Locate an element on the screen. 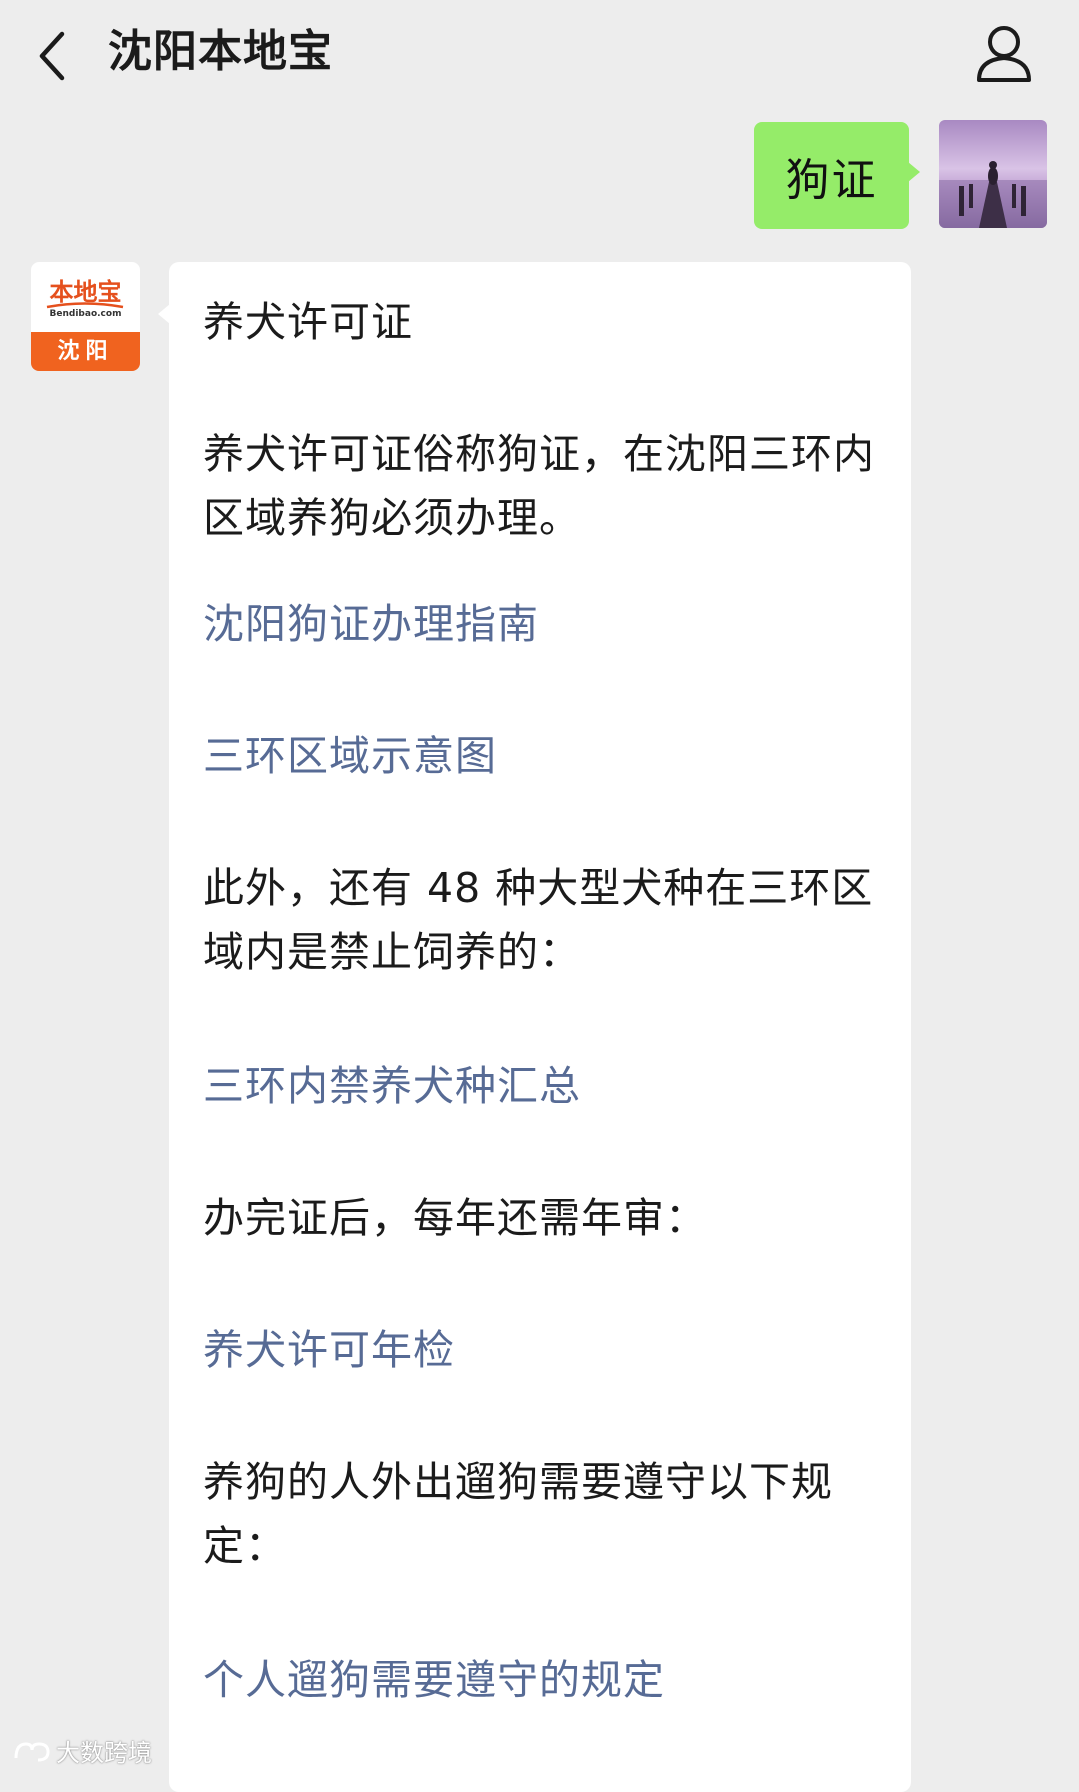 This screenshot has width=1079, height=1792. outgoing-message-text: 狗证 is located at coordinates (831, 180).